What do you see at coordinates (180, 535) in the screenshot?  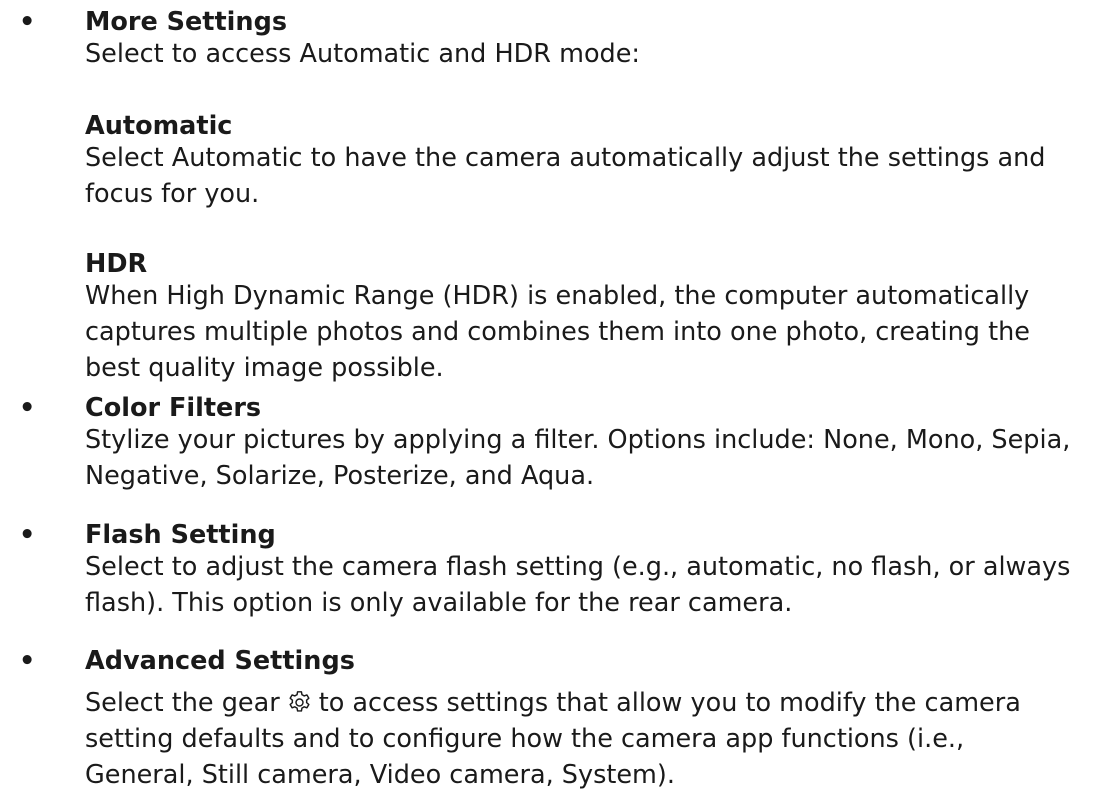 I see `flash-setting-heading: Flash Setting` at bounding box center [180, 535].